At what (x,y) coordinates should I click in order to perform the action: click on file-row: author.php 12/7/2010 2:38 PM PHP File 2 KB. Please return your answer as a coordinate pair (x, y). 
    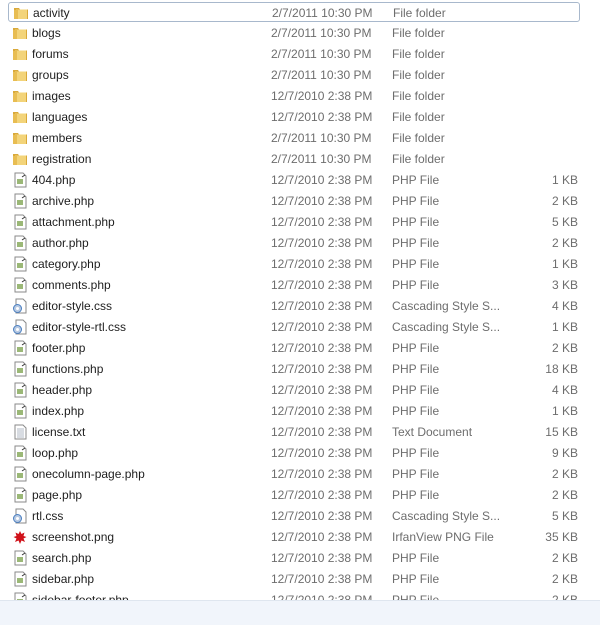
    Looking at the image, I should click on (294, 243).